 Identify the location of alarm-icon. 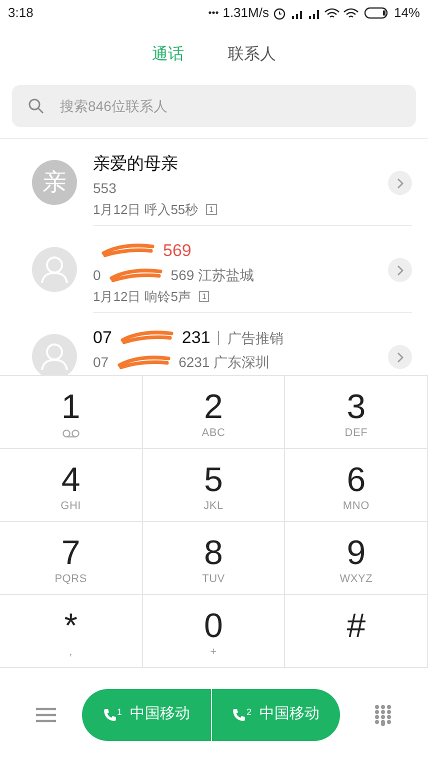
(279, 13).